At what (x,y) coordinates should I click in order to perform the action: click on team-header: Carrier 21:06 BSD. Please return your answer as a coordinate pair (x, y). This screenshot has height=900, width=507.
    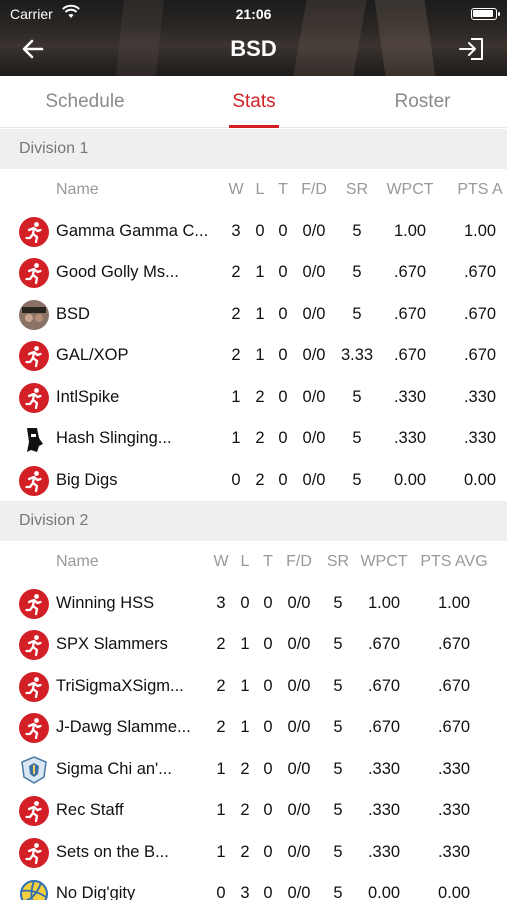
    Looking at the image, I should click on (253, 38).